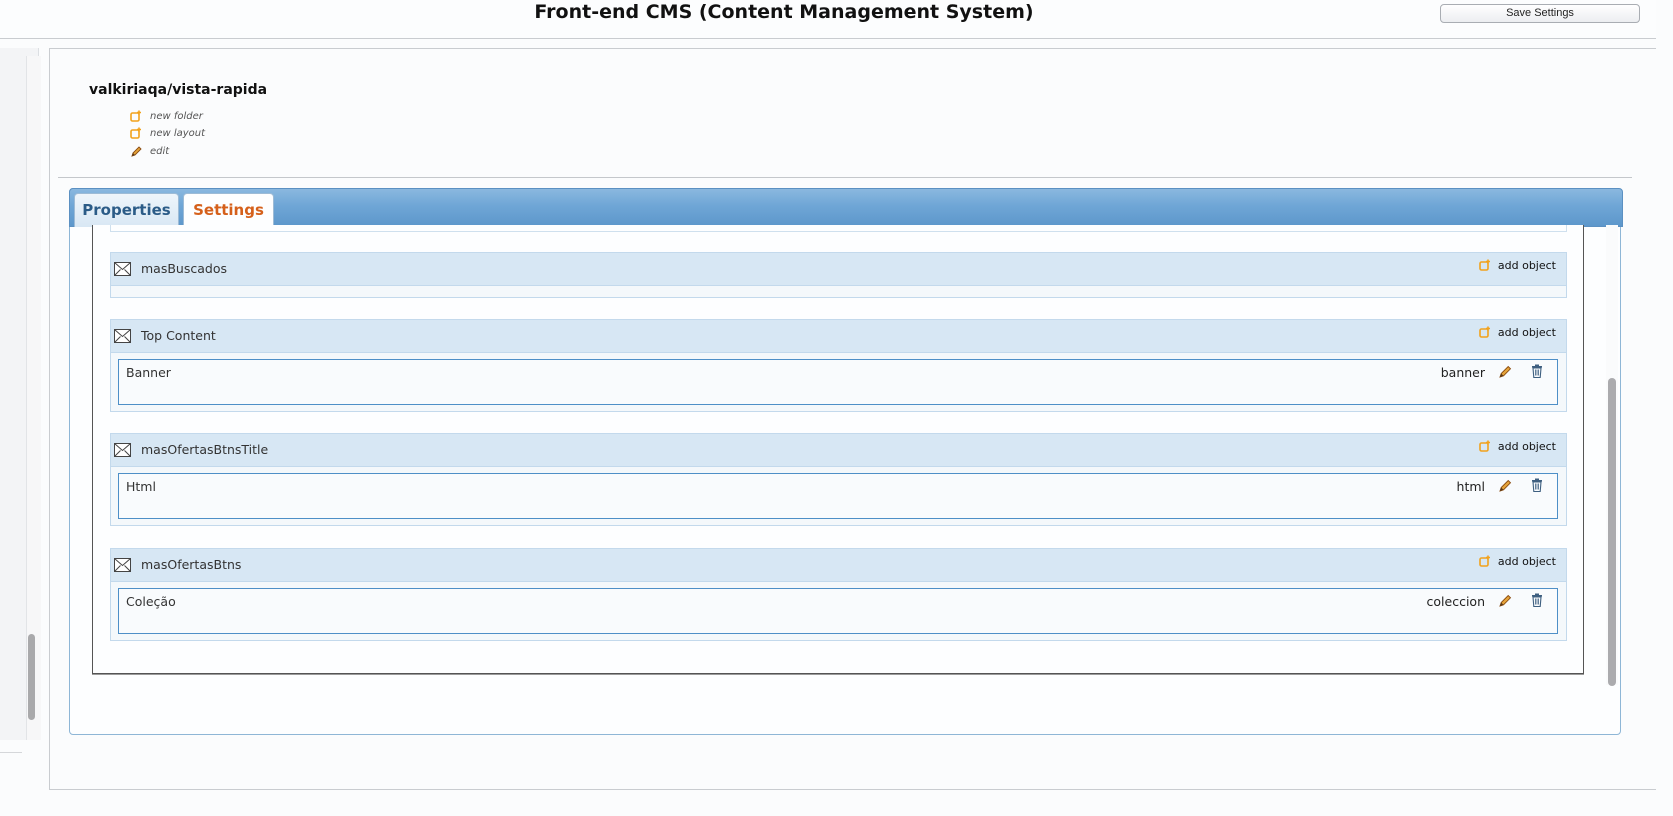 The image size is (1673, 816). I want to click on object-type: html, so click(1470, 486).